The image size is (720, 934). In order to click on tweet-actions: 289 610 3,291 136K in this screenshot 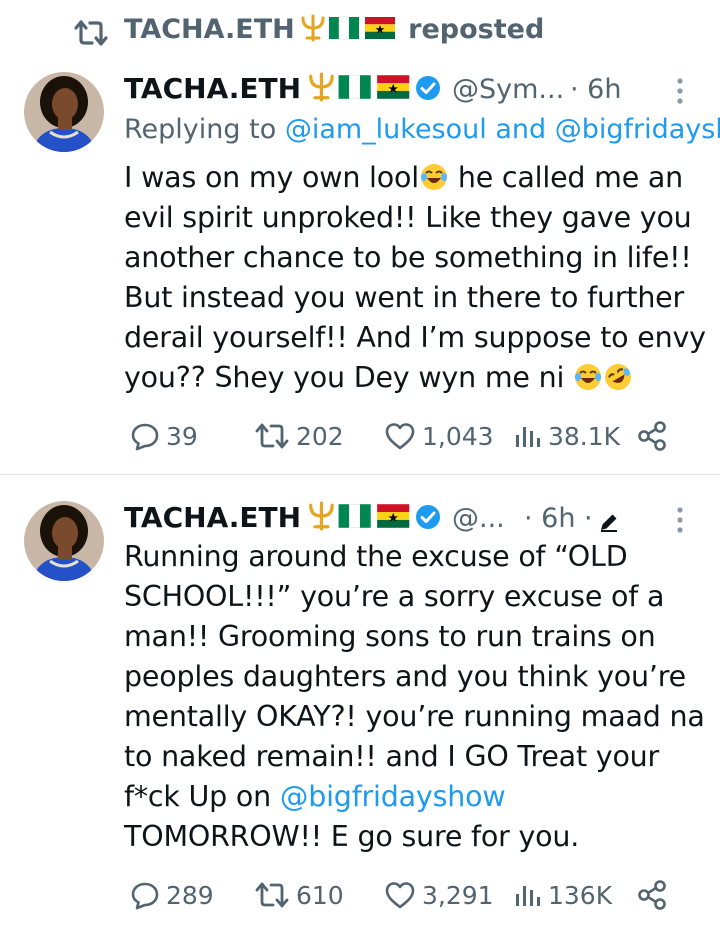, I will do `click(404, 895)`.